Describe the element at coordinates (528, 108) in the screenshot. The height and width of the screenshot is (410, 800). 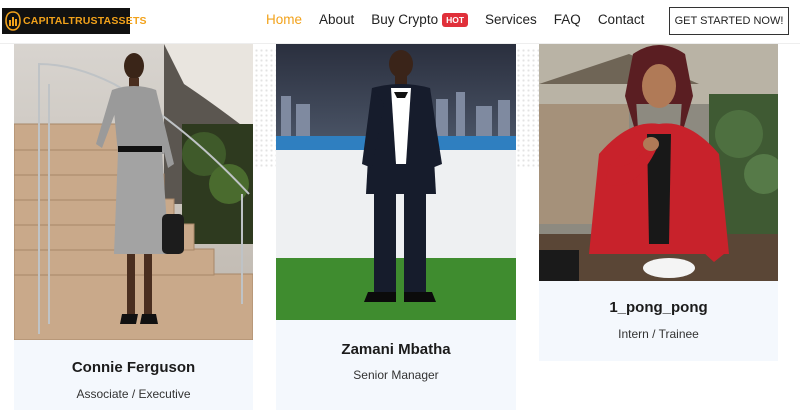
I see `dot-pattern-right` at that location.